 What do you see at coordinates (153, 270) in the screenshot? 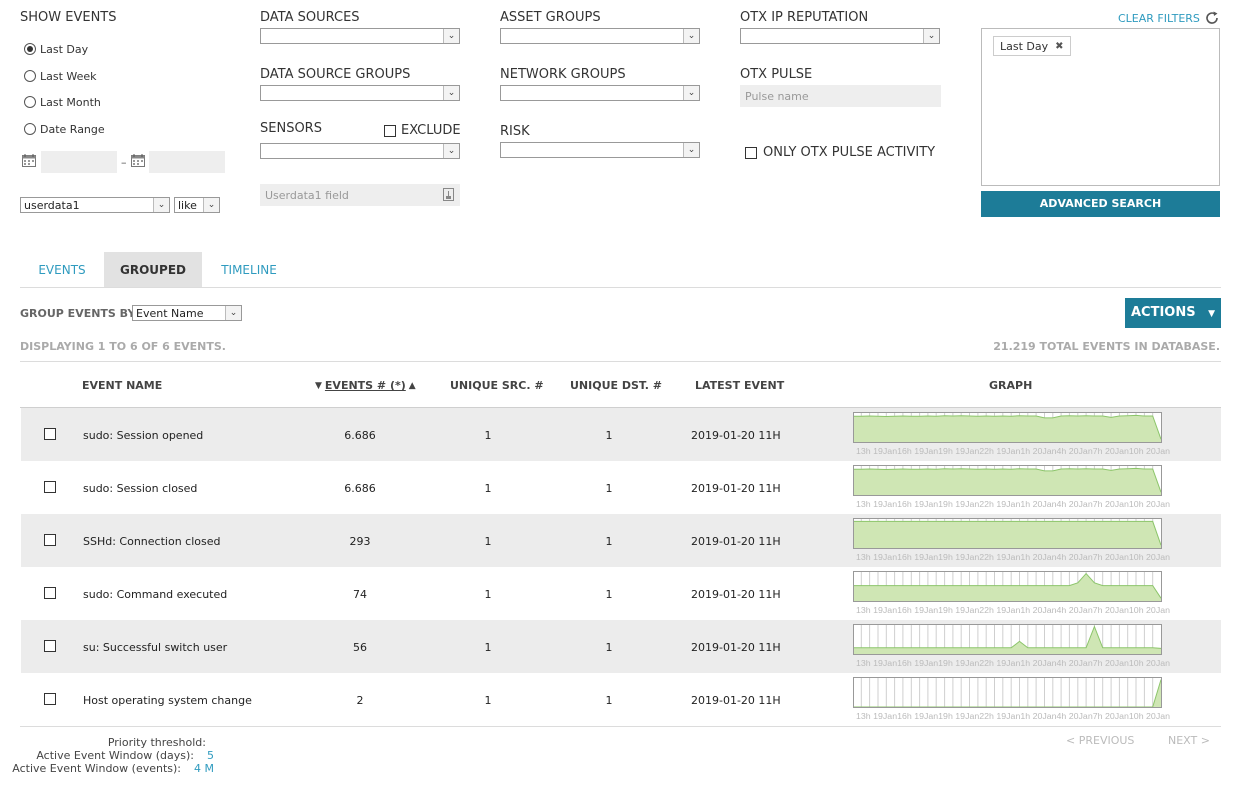
I see `tab-grouped: GROUPED` at bounding box center [153, 270].